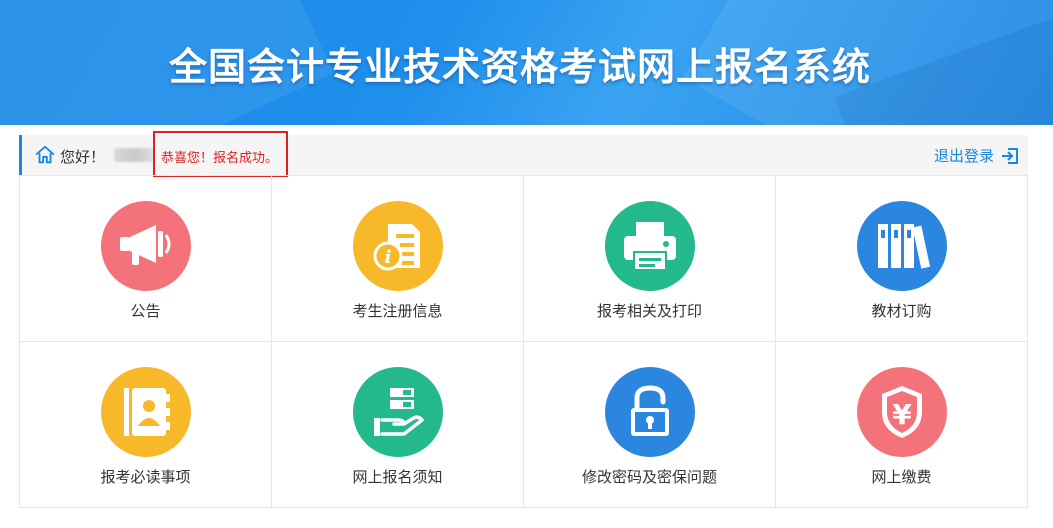  Describe the element at coordinates (649, 311) in the screenshot. I see `tile-label: 报考相关及打印` at that location.